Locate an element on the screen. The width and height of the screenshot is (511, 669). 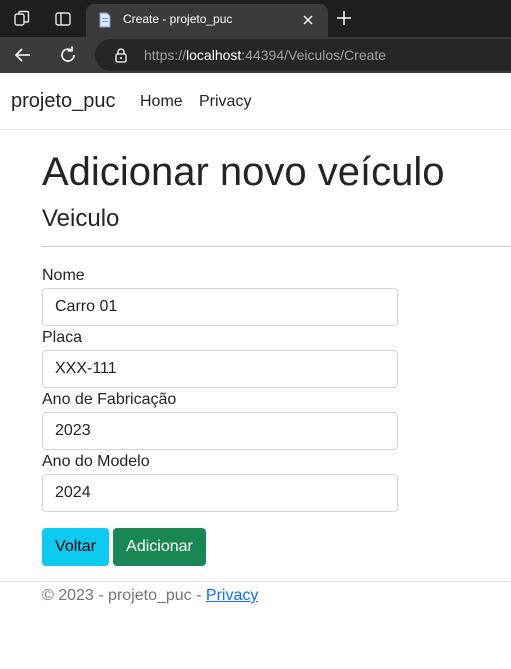
form-subtitle: Veiculo is located at coordinates (81, 218).